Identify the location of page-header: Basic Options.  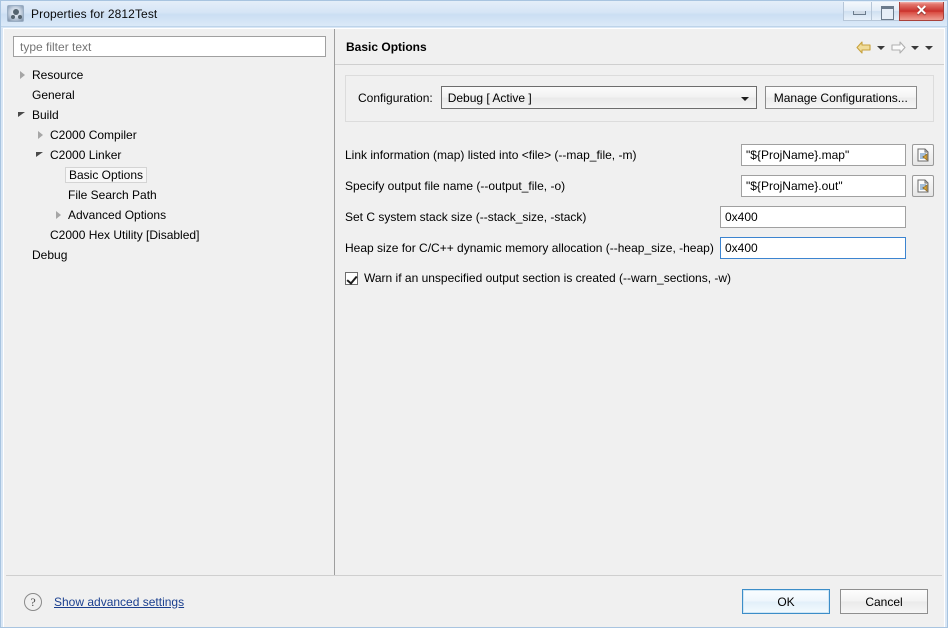
(639, 47).